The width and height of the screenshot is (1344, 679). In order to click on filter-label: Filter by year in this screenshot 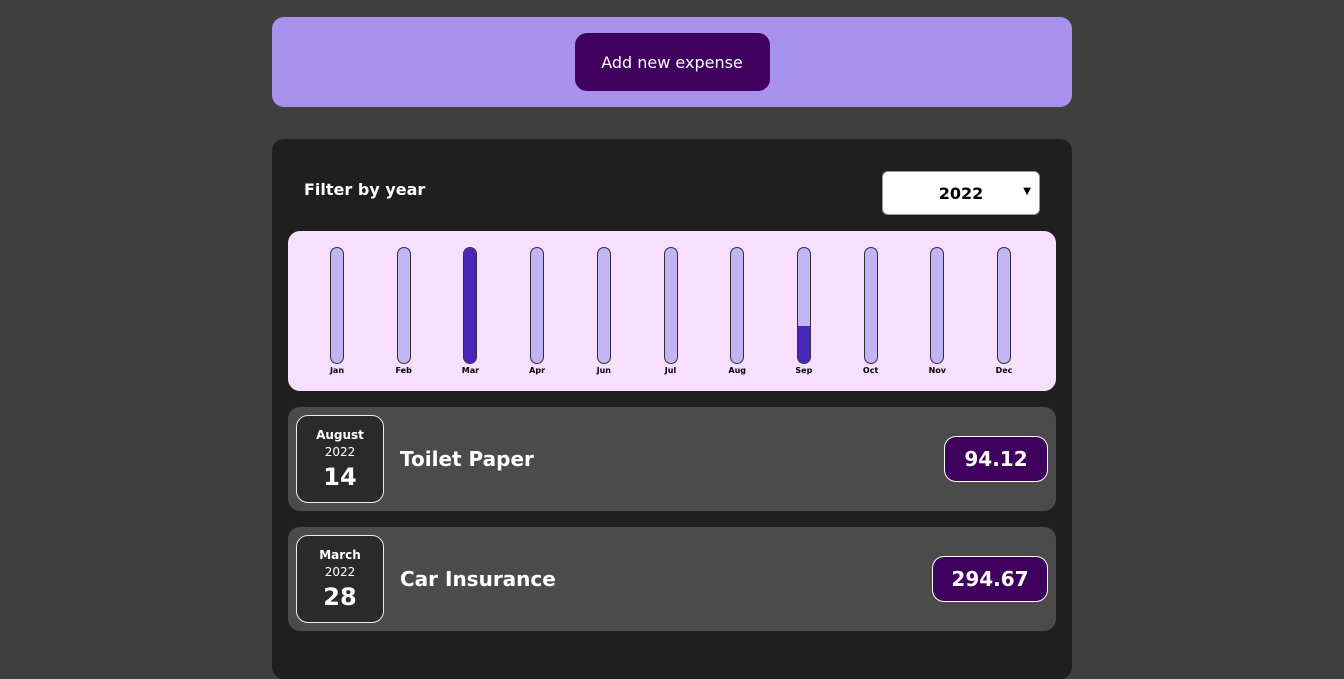, I will do `click(365, 189)`.